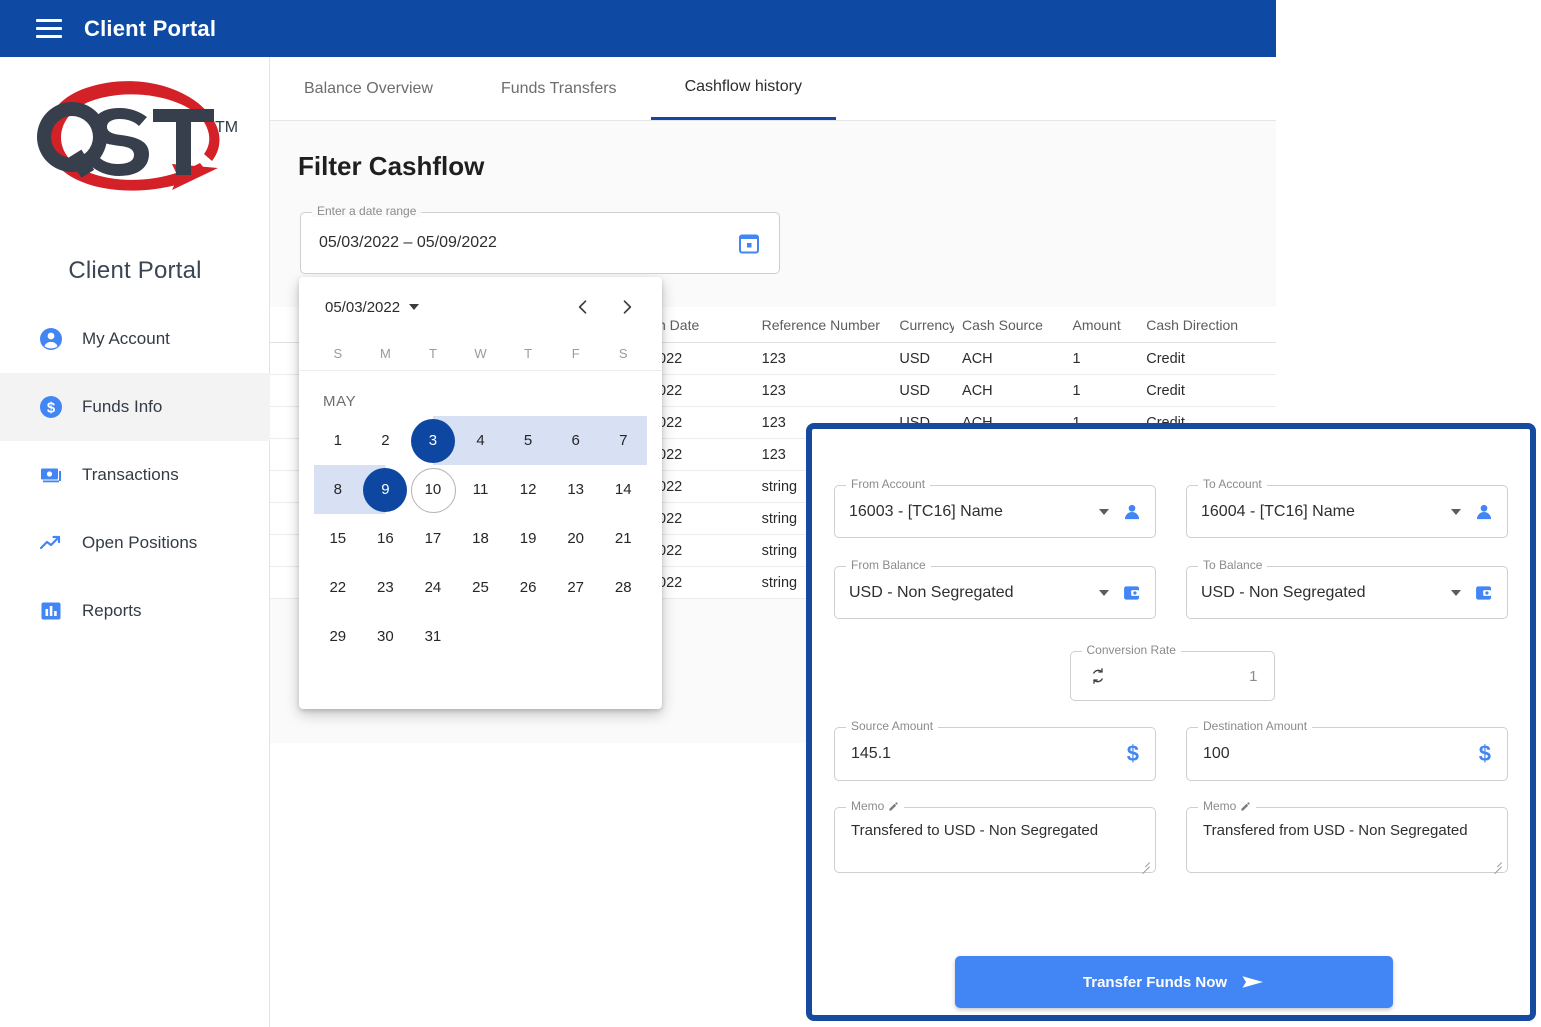 Image resolution: width=1541 pixels, height=1027 pixels. I want to click on tab-cashflow-history: Cashflow history, so click(743, 88).